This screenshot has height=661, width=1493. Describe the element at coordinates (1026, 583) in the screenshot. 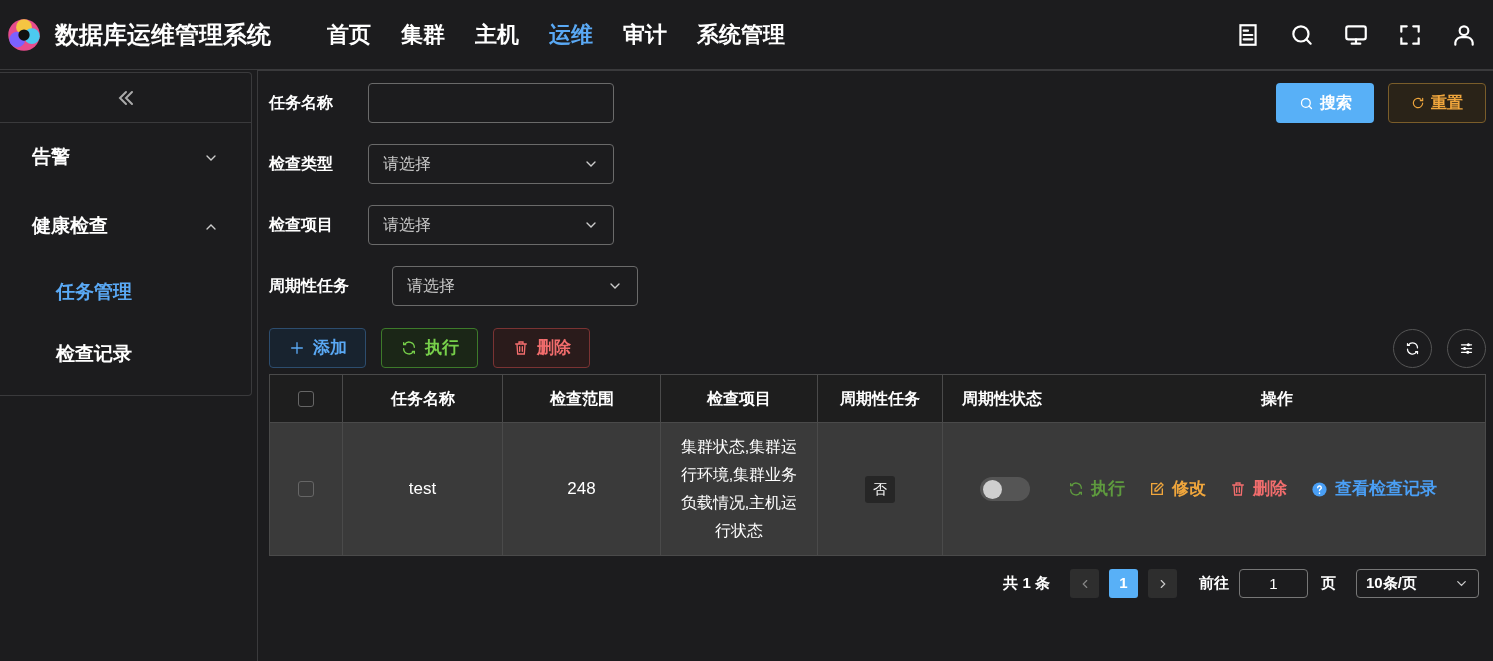

I see `total-count: 共 1 条` at that location.